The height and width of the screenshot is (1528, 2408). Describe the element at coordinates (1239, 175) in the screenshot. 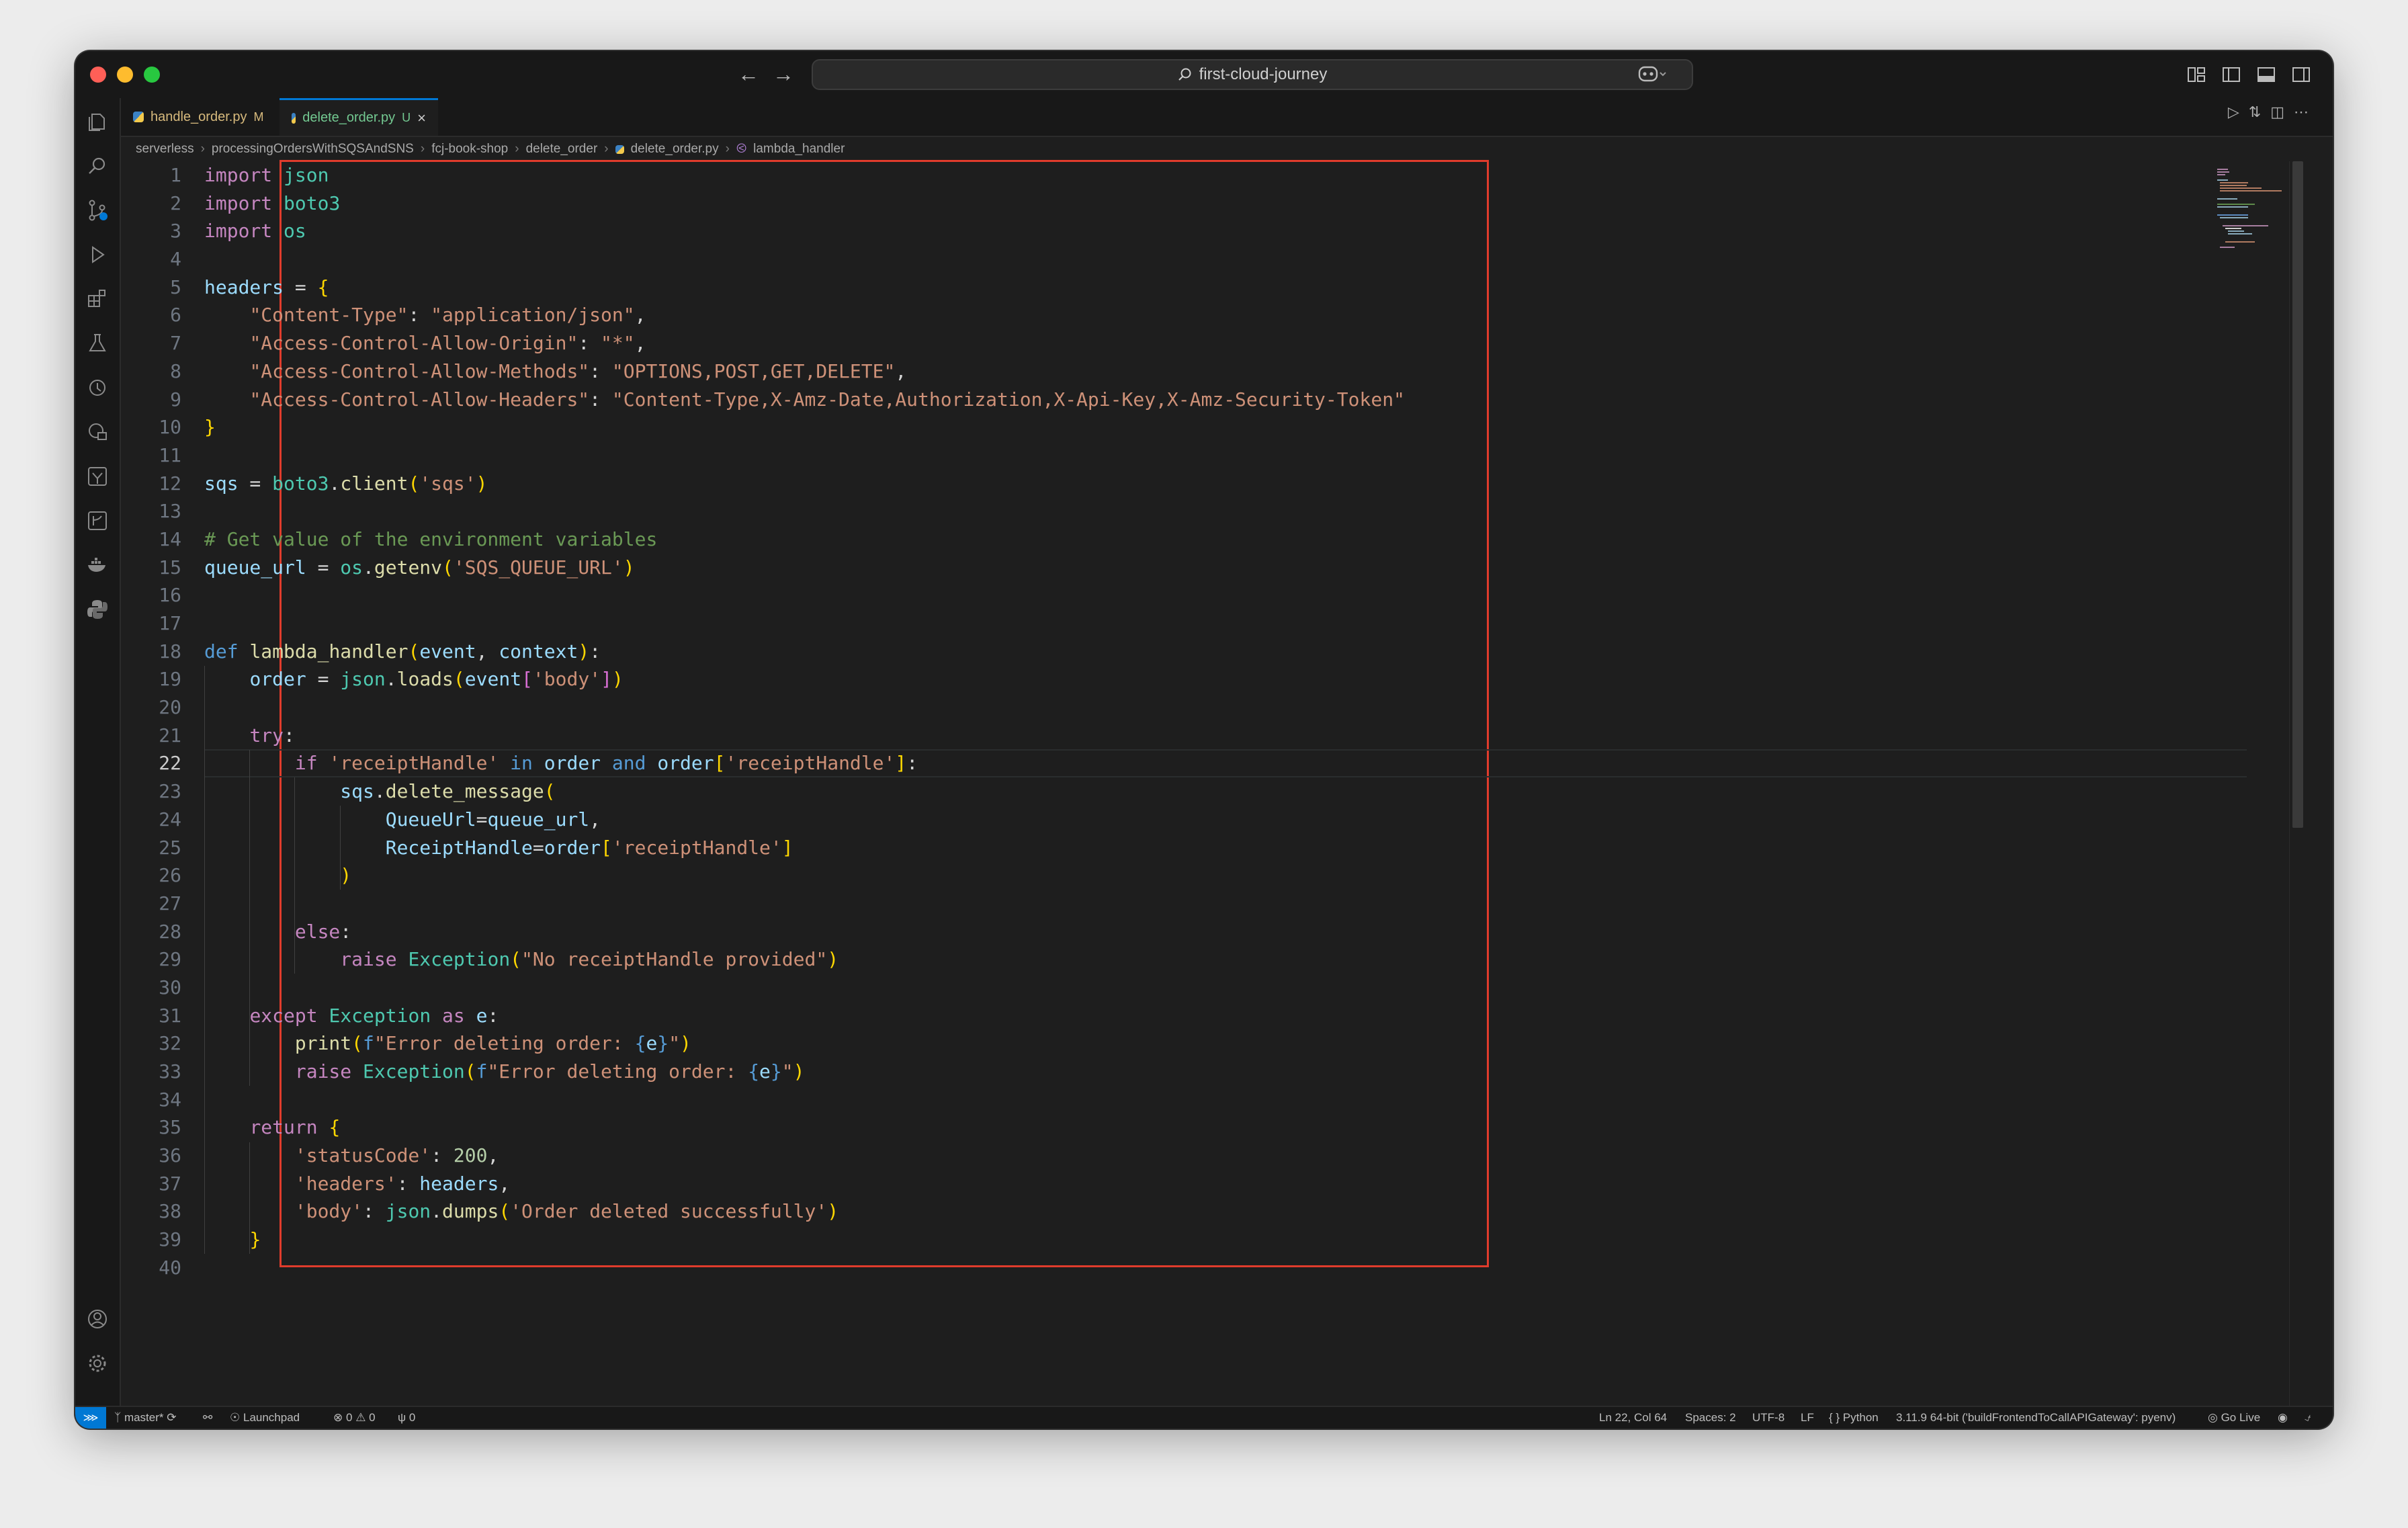

I see `code-line: import json` at that location.